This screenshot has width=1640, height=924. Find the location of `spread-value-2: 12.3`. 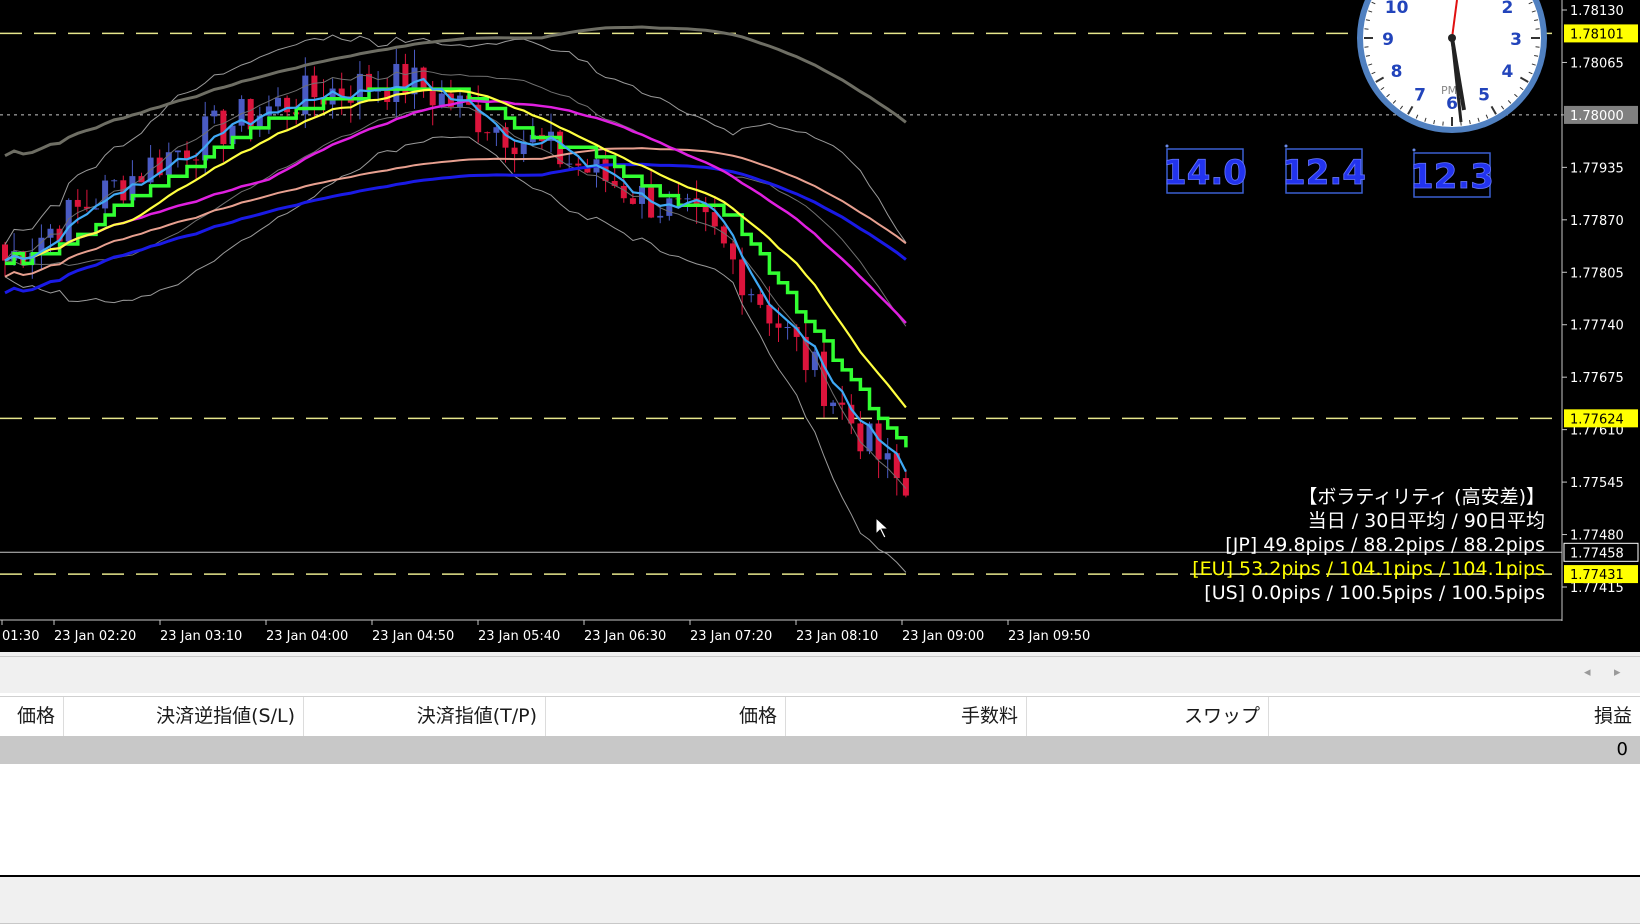

spread-value-2: 12.3 is located at coordinates (1452, 177).